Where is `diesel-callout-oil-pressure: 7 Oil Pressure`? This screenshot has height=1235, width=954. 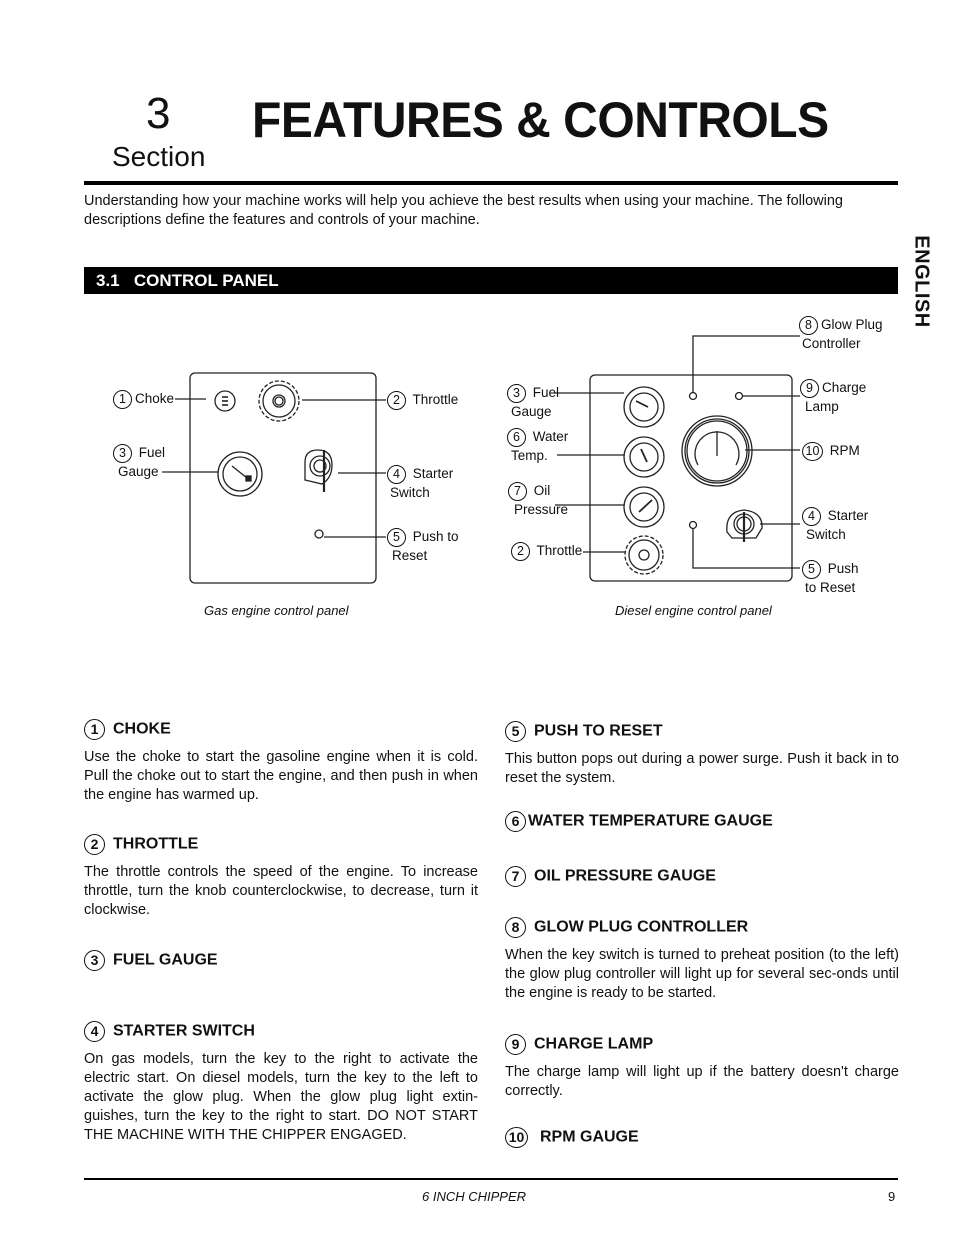 diesel-callout-oil-pressure: 7 Oil Pressure is located at coordinates (538, 500).